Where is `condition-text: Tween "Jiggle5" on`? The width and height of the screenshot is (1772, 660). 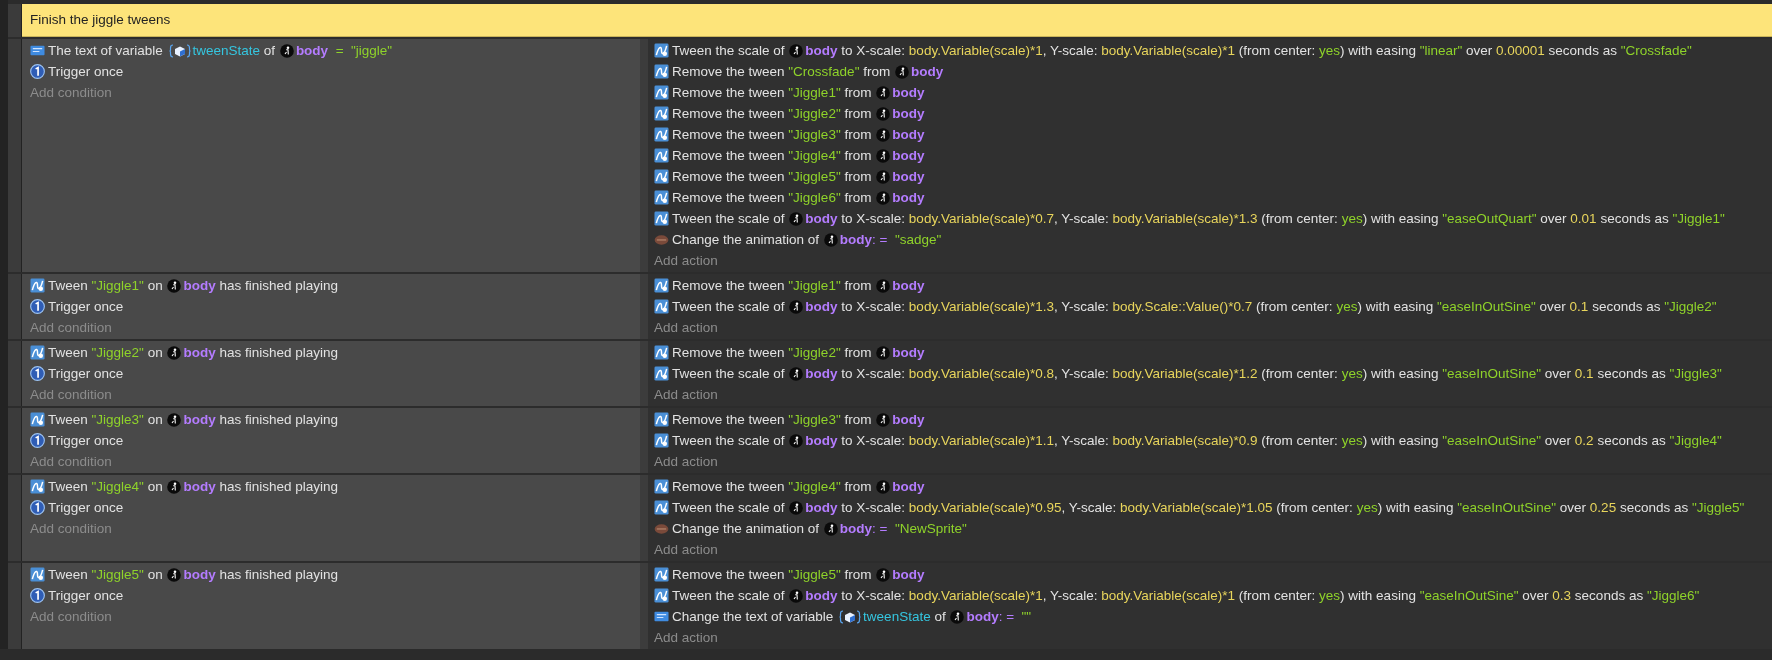 condition-text: Tween "Jiggle5" on is located at coordinates (106, 574).